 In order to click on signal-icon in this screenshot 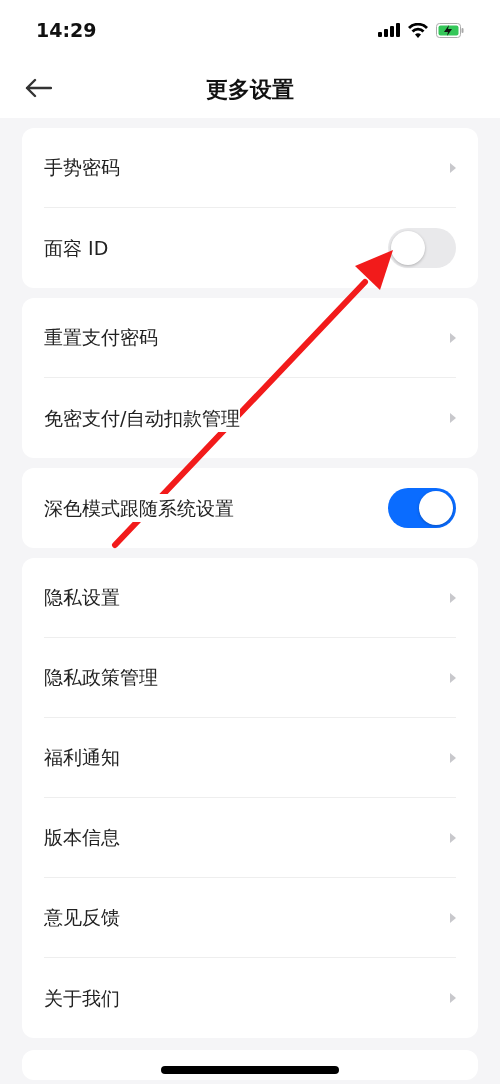, I will do `click(389, 30)`.